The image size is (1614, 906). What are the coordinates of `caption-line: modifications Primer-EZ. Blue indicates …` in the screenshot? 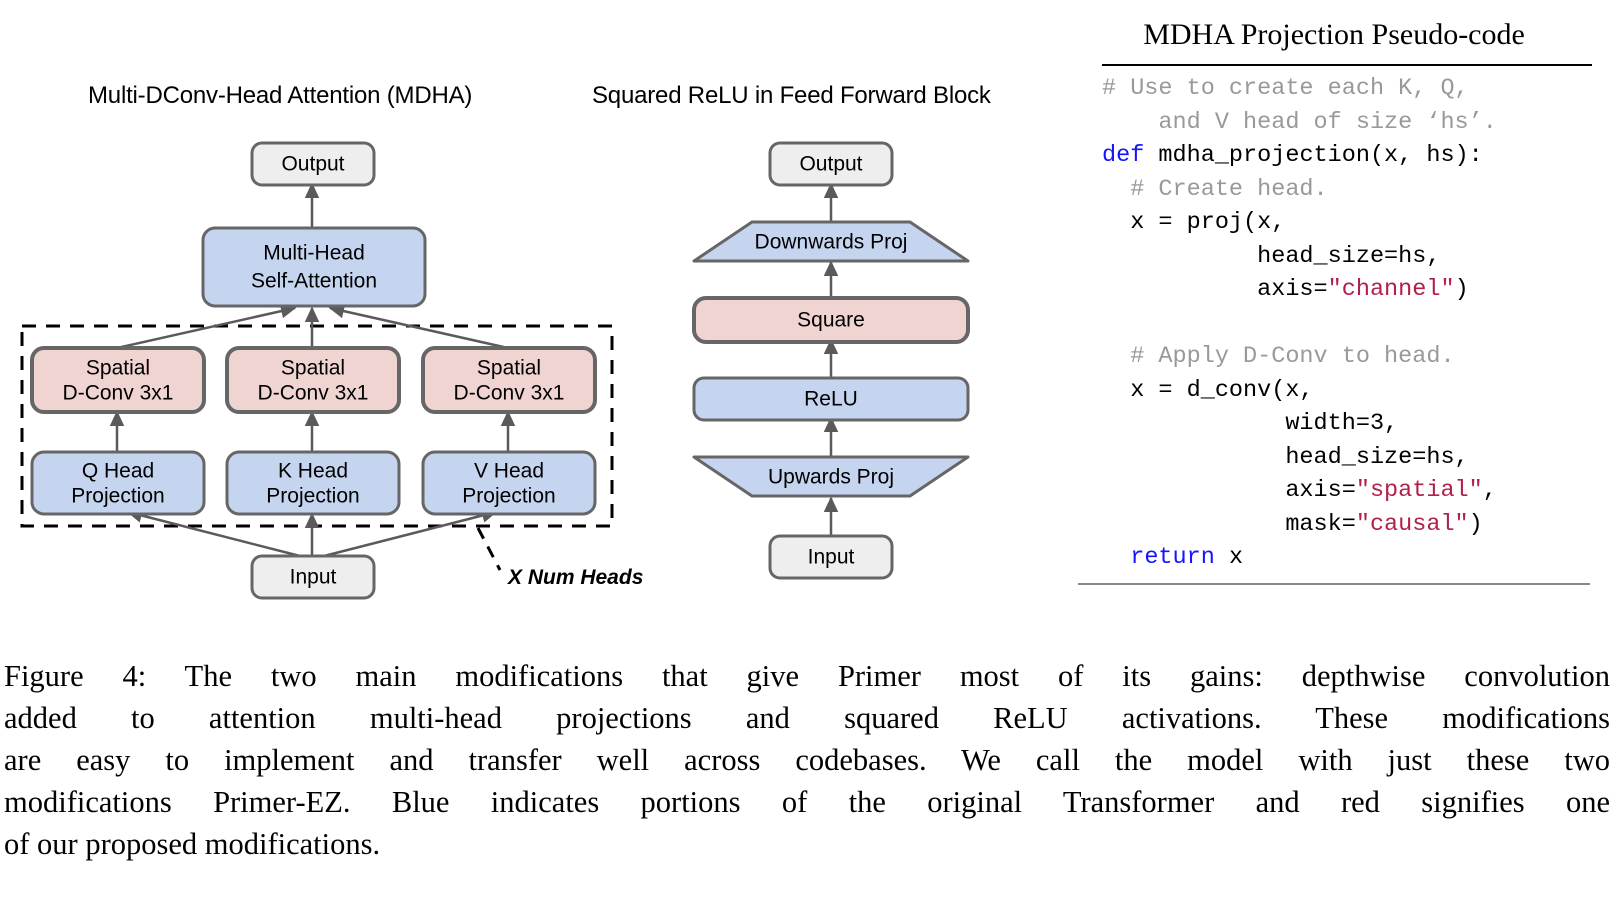 It's located at (807, 802).